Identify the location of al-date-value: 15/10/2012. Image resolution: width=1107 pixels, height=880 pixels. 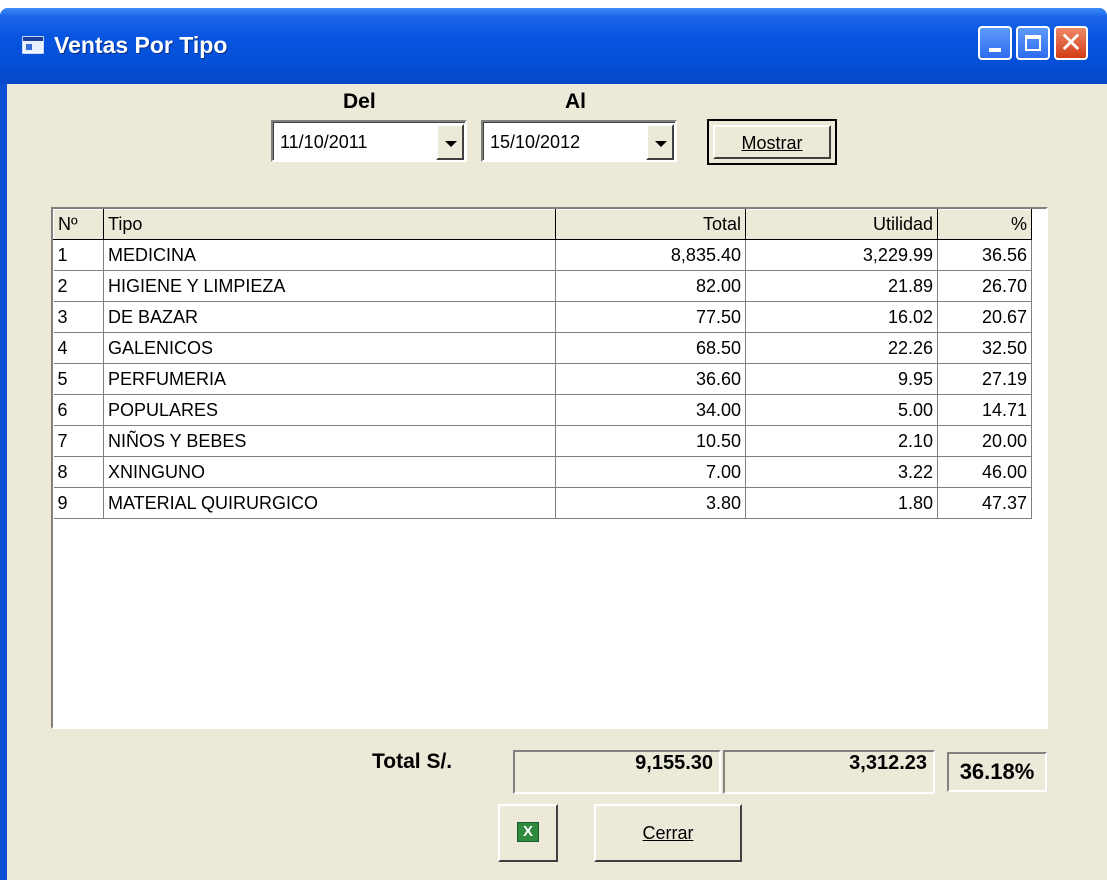
(535, 142).